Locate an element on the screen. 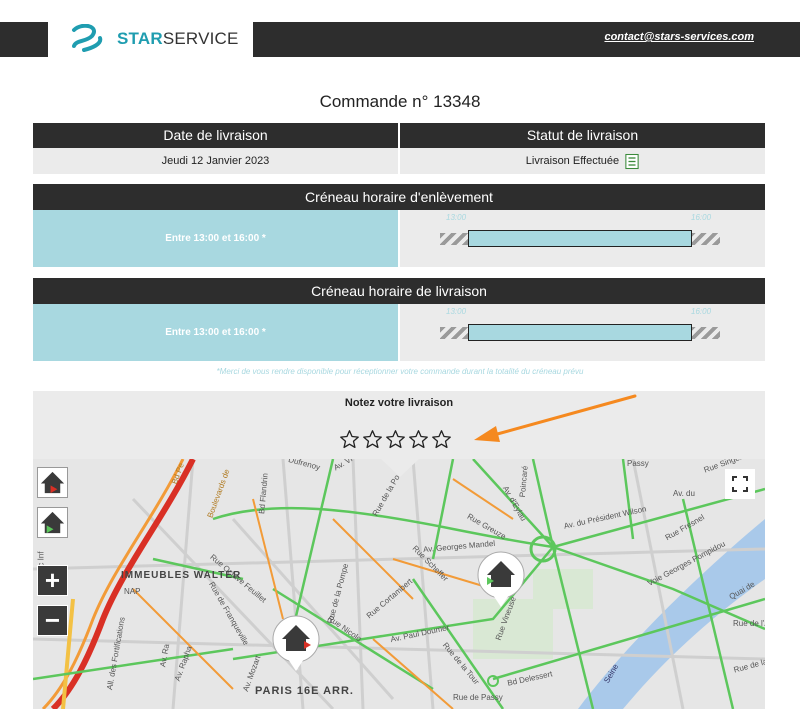 The height and width of the screenshot is (709, 800). zoom-out-button: − is located at coordinates (52, 620).